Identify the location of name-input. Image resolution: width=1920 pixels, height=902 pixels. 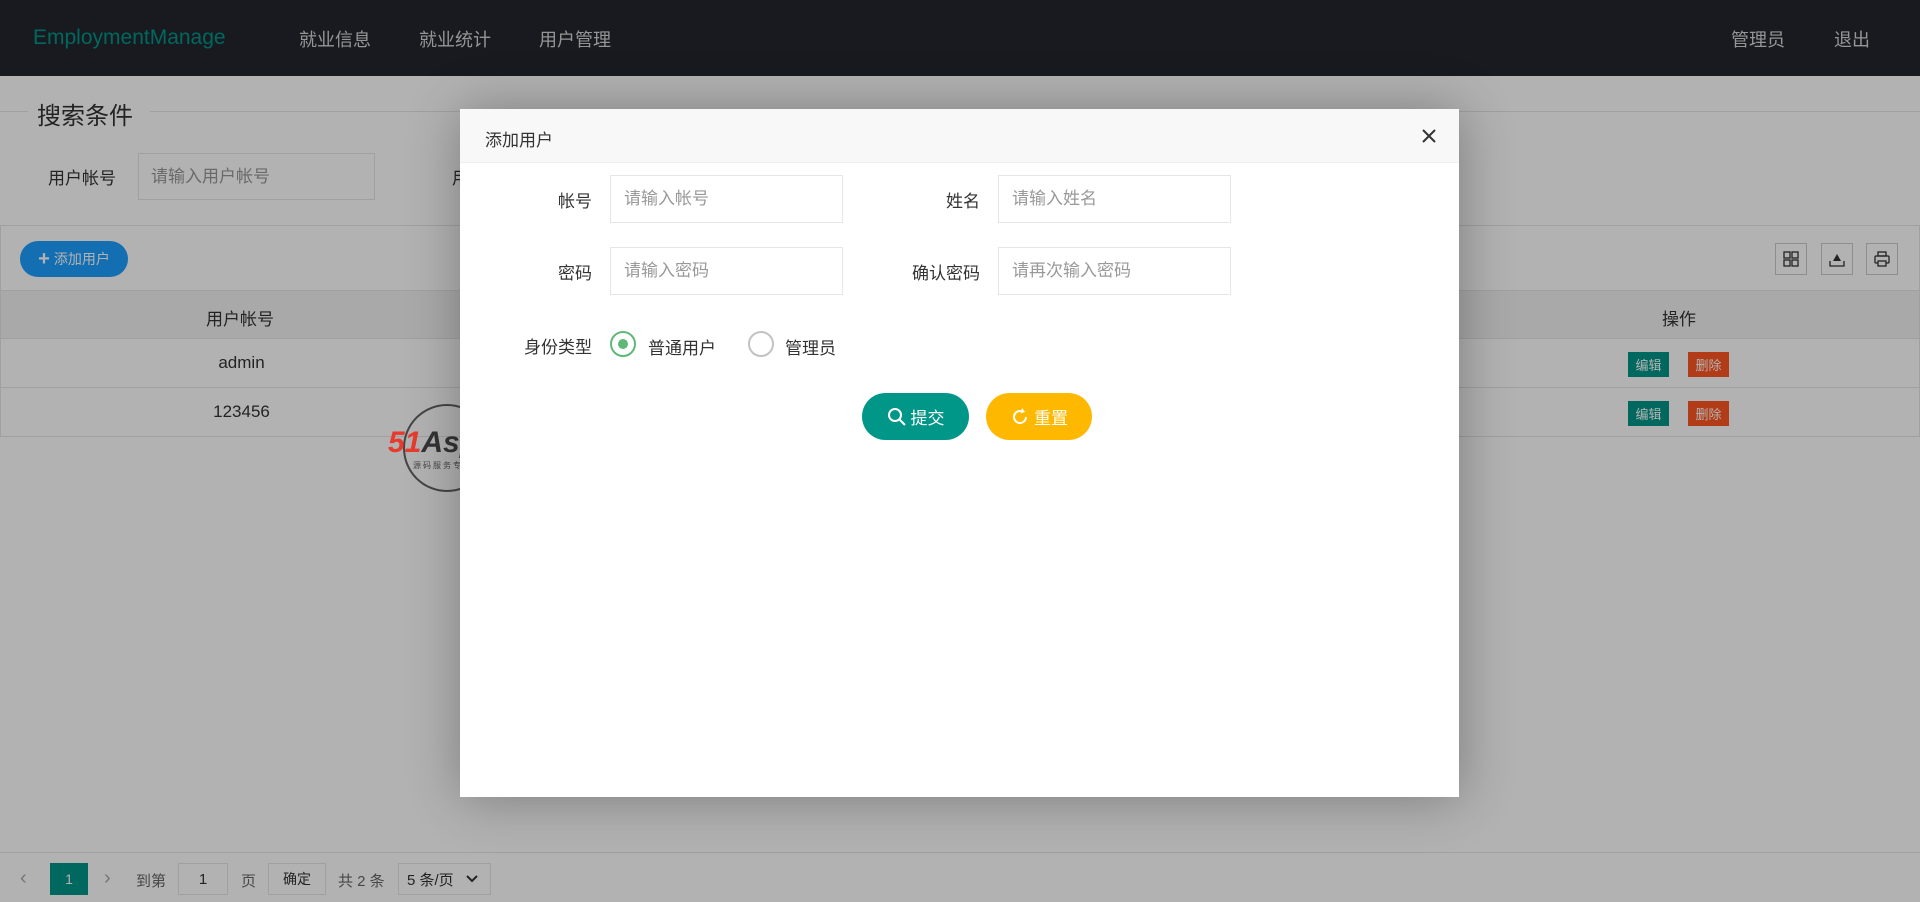
(1114, 199).